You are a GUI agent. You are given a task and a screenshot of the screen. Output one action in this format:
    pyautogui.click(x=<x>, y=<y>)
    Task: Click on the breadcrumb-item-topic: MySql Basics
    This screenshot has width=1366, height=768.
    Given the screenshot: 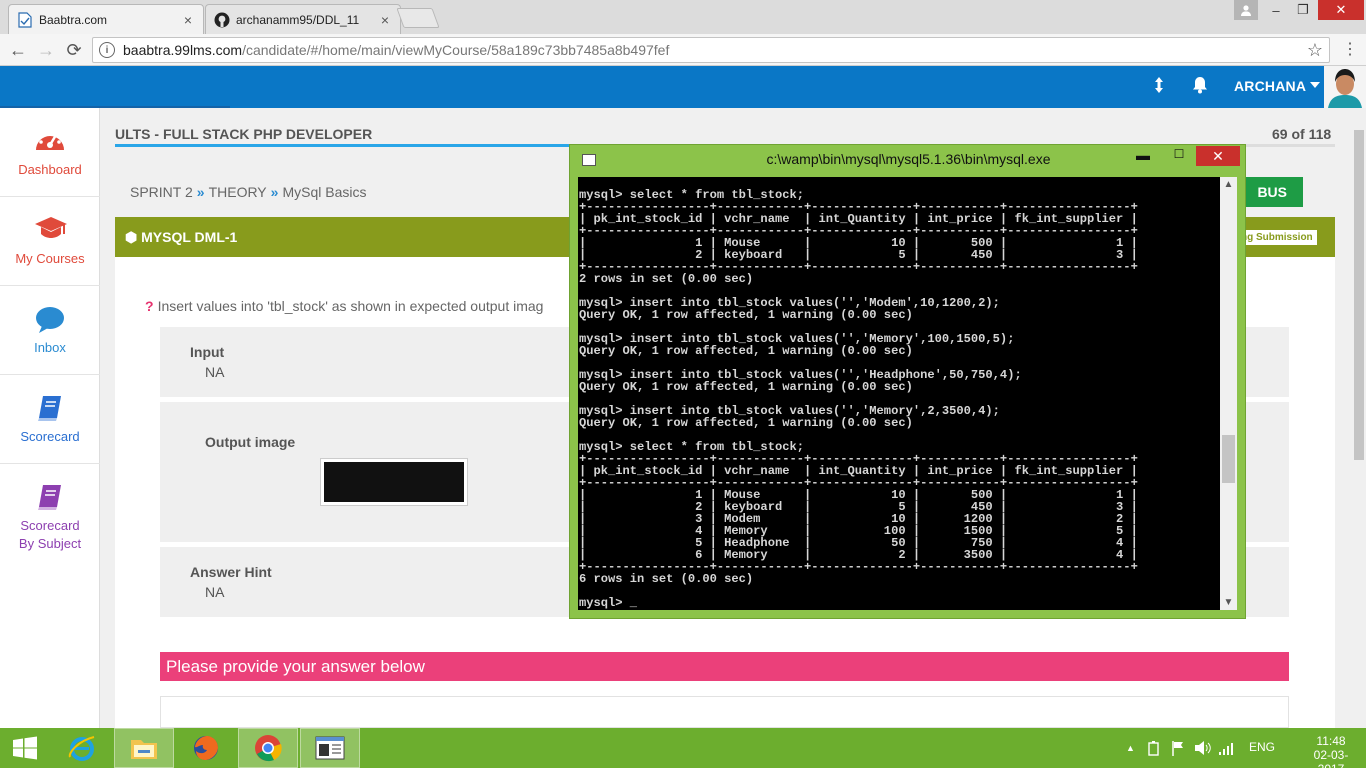 What is the action you would take?
    pyautogui.click(x=324, y=192)
    